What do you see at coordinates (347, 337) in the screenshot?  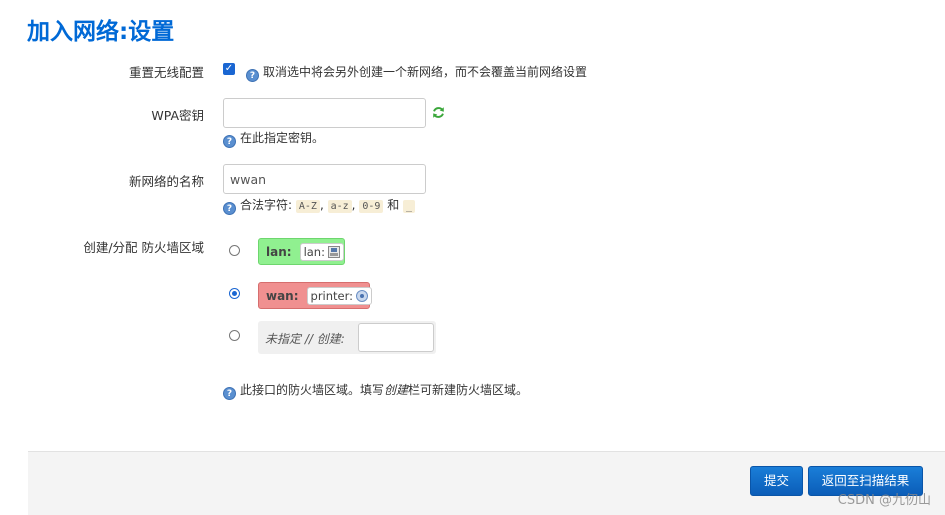 I see `zone-create: 未指定 // 创建:` at bounding box center [347, 337].